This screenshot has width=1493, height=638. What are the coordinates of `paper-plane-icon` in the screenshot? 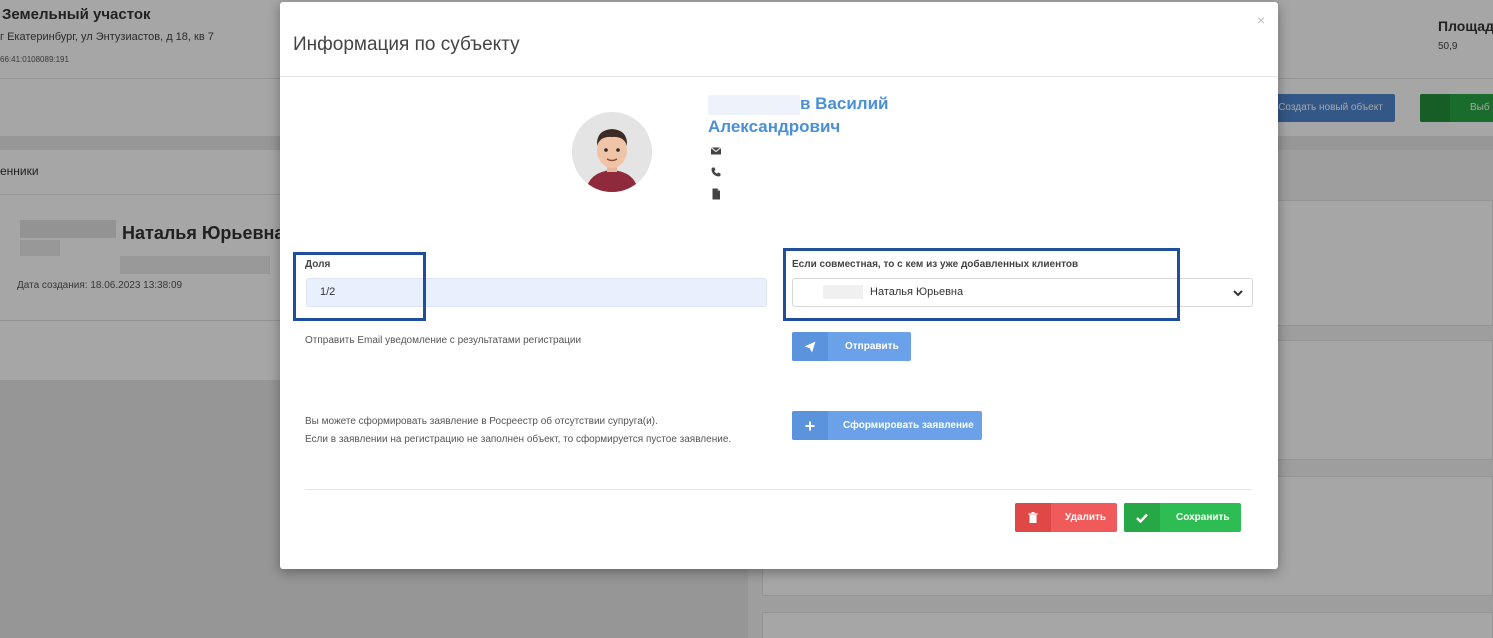 It's located at (810, 346).